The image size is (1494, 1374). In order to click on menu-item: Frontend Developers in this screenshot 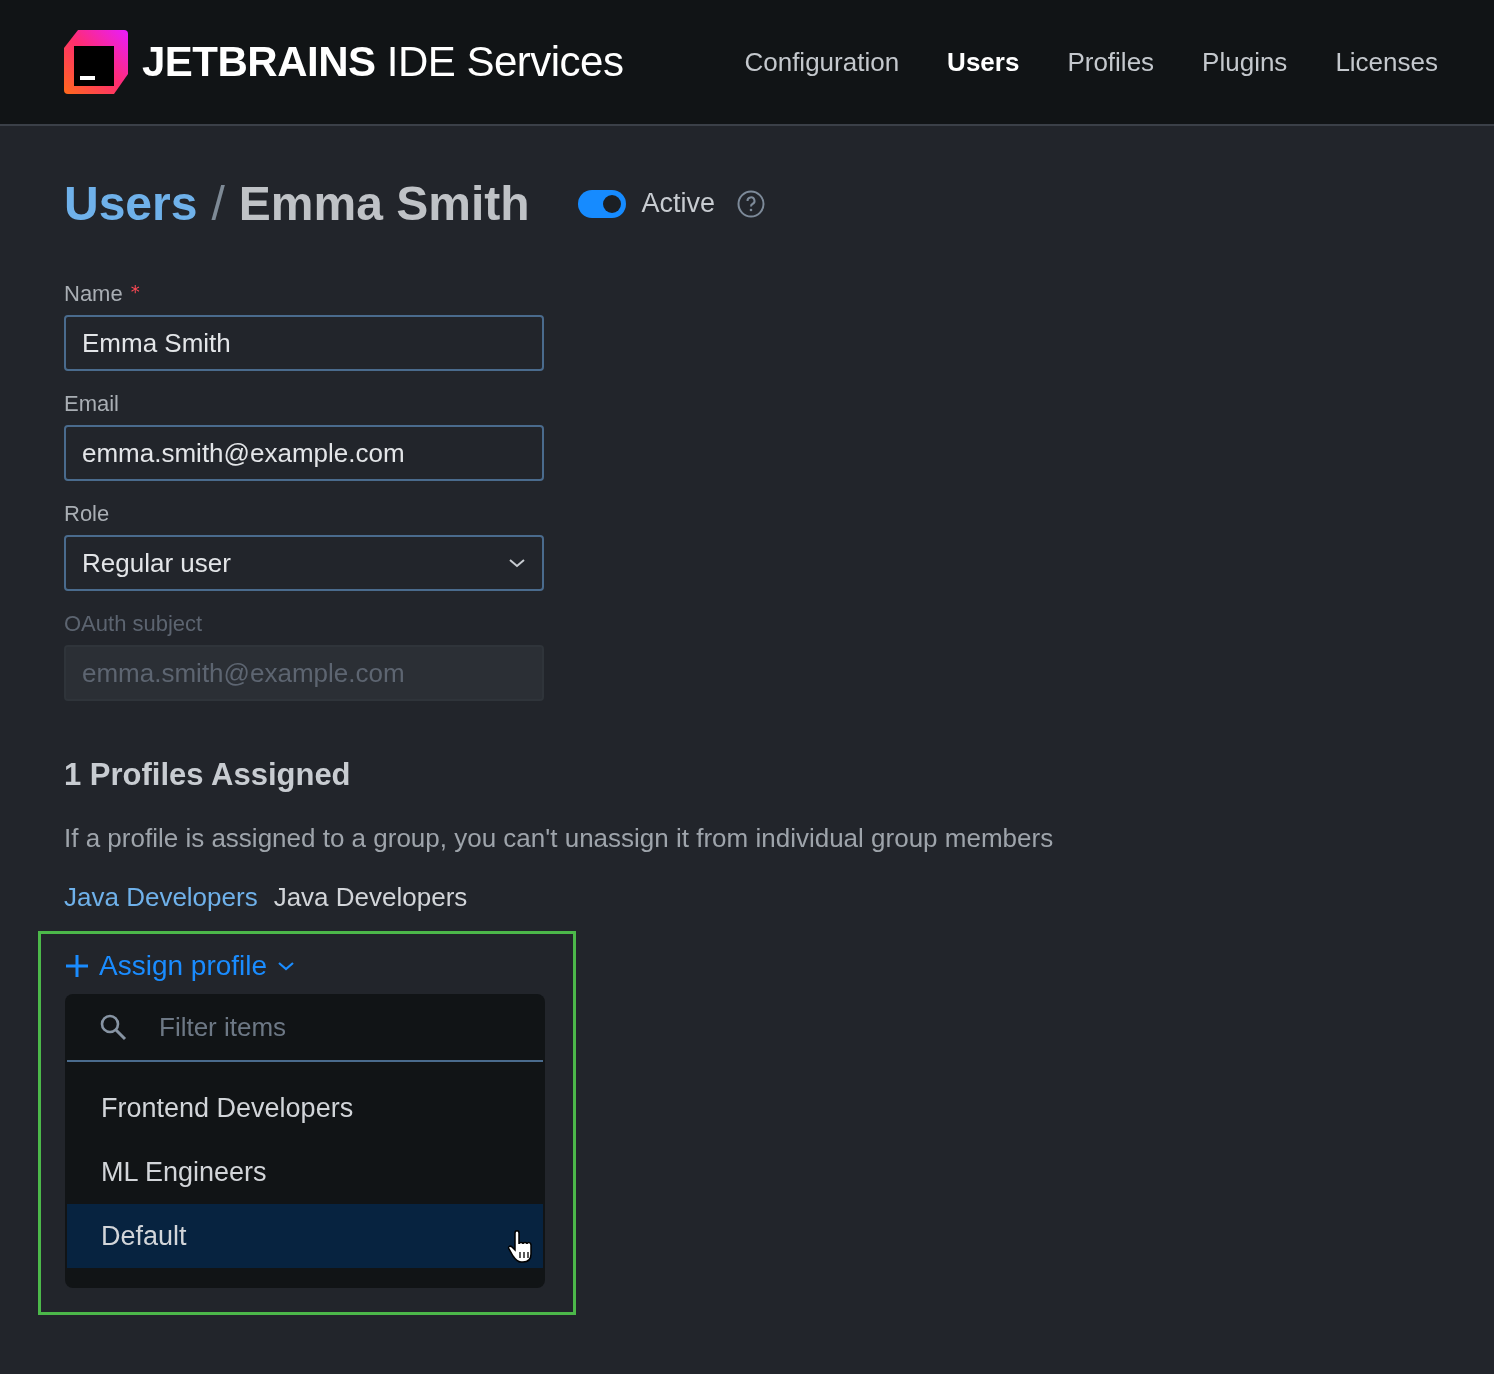, I will do `click(305, 1108)`.